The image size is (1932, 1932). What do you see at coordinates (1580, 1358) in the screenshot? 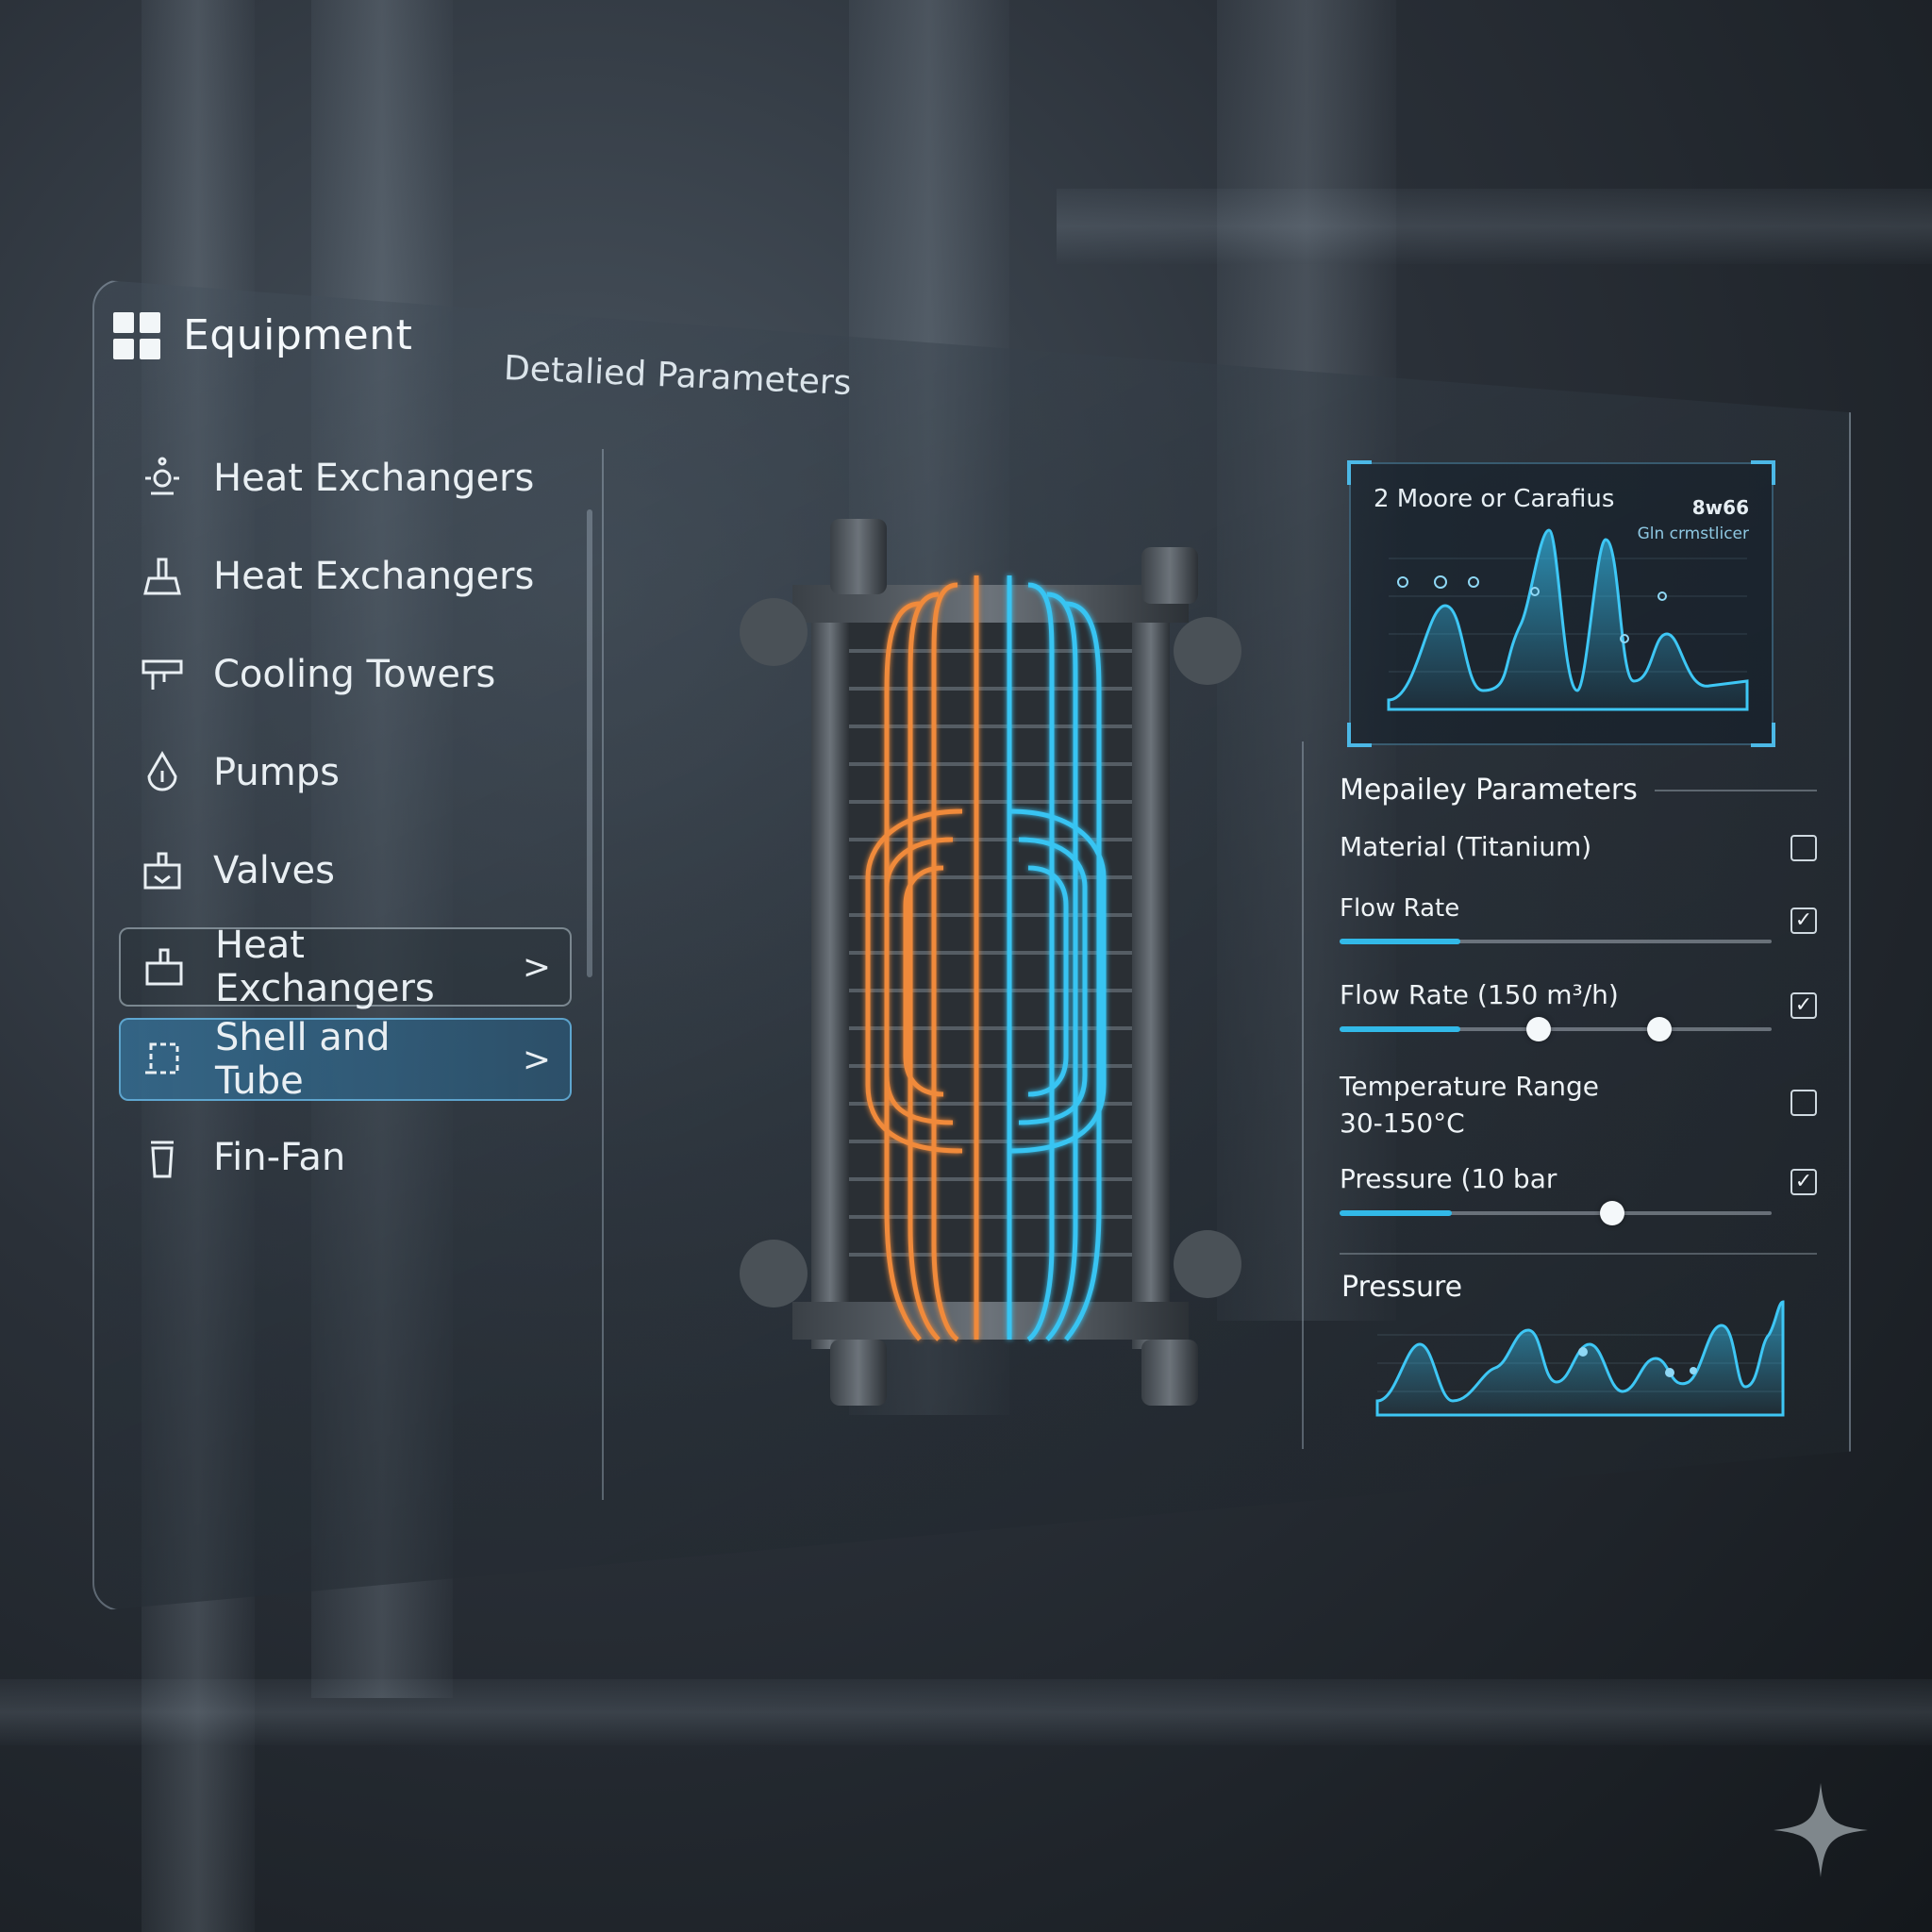
I see `pressure-chart-plot` at bounding box center [1580, 1358].